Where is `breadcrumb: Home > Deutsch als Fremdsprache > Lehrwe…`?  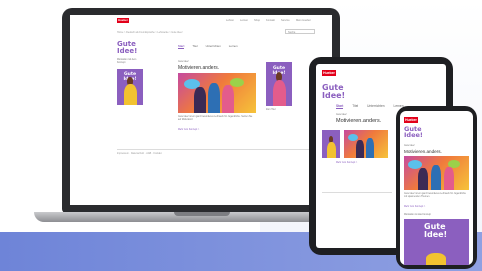
breadcrumb: Home > Deutsch als Fremdsprache > Lehrwe… is located at coordinates (149, 32).